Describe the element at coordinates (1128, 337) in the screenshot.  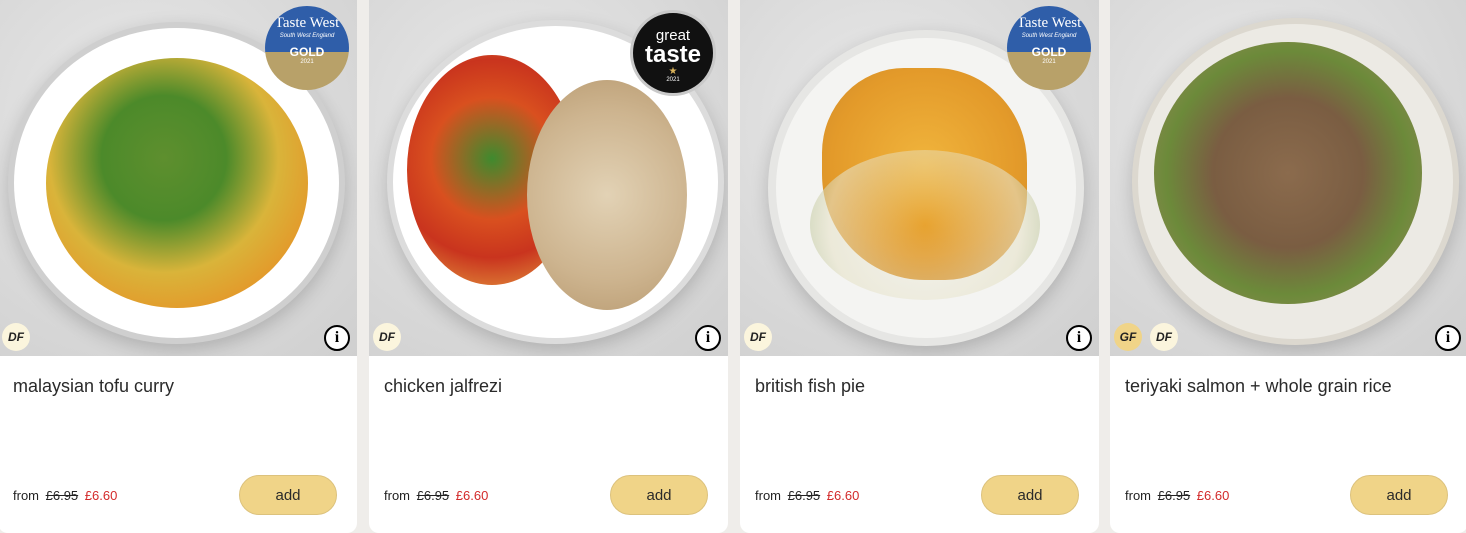
I see `gluten-free-badge: GF` at that location.